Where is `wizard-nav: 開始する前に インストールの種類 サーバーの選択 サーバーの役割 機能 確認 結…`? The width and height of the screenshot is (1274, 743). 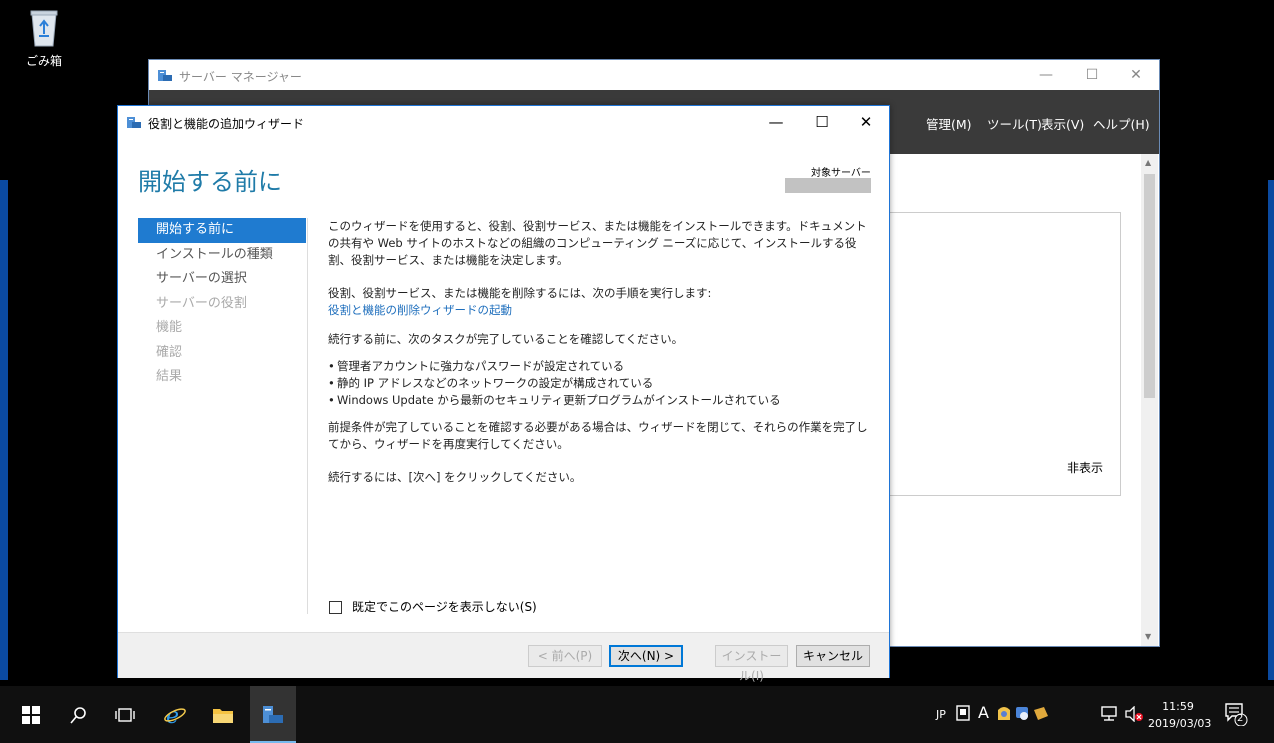 wizard-nav: 開始する前に インストールの種類 サーバーの選択 サーバーの役割 機能 確認 結… is located at coordinates (222, 304).